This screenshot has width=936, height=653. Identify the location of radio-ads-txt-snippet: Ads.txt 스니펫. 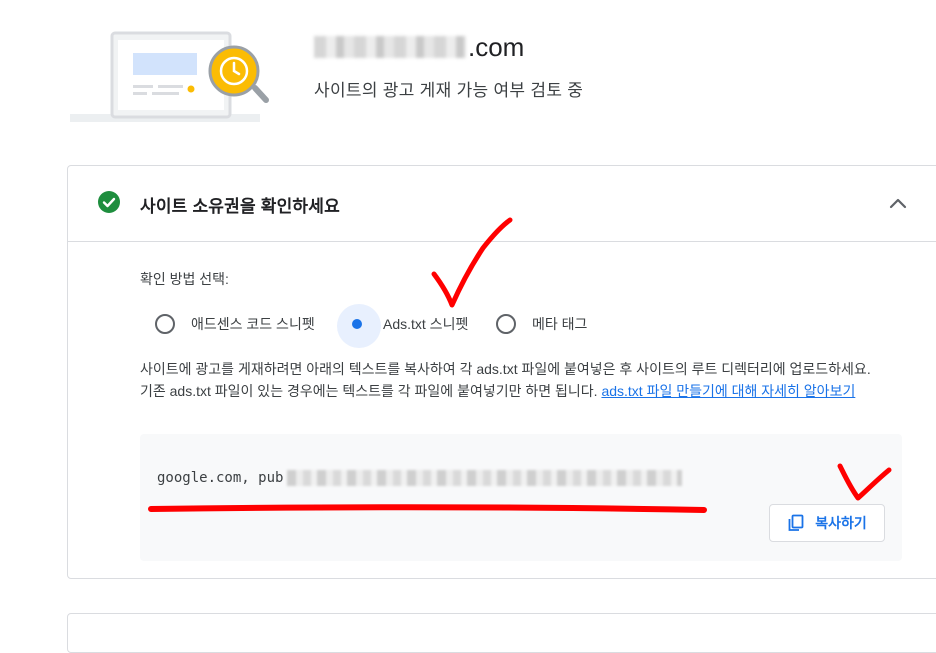
(403, 326).